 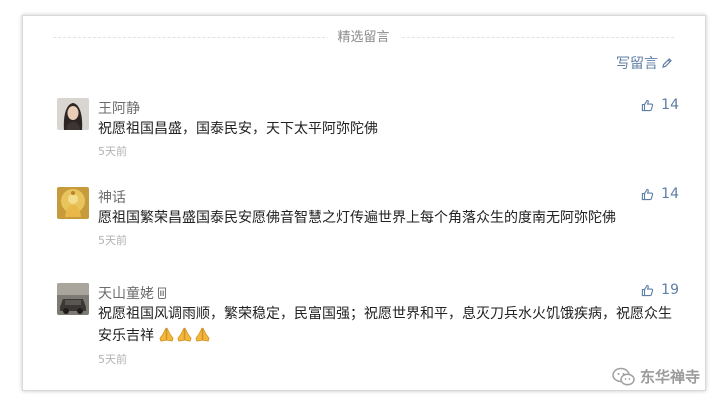 I want to click on write-comment-button: 写留言, so click(x=644, y=63).